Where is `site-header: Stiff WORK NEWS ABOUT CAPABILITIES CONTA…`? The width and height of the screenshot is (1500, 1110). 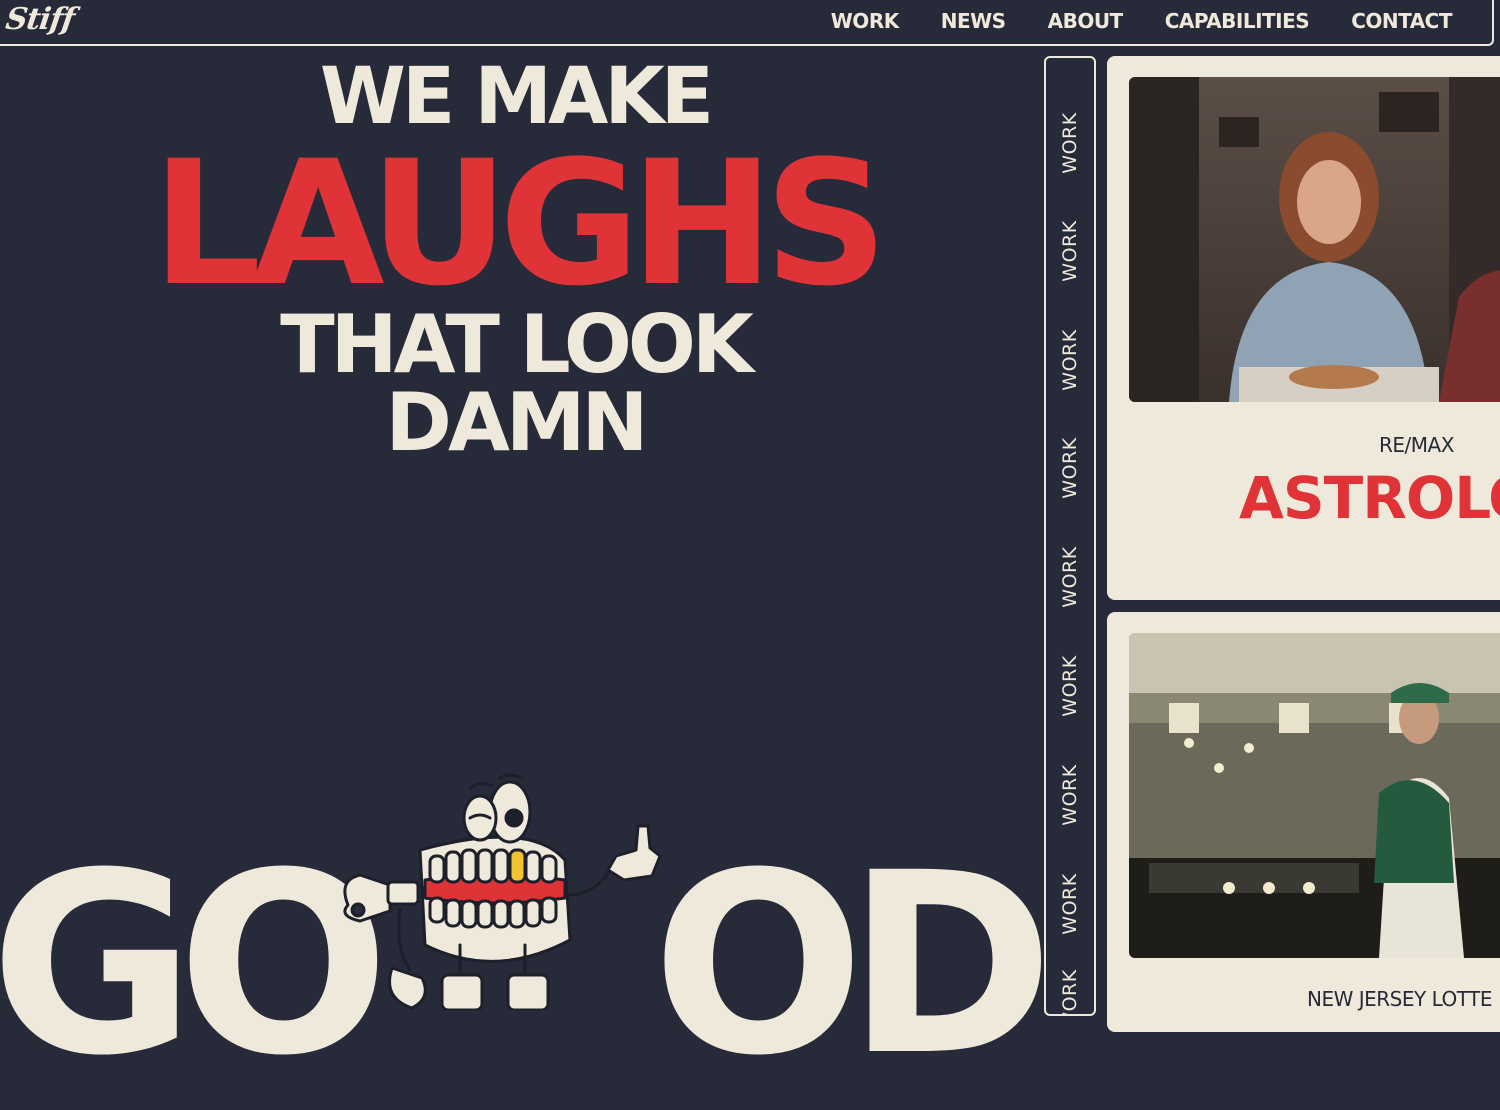
site-header: Stiff WORK NEWS ABOUT CAPABILITIES CONTA… is located at coordinates (747, 23).